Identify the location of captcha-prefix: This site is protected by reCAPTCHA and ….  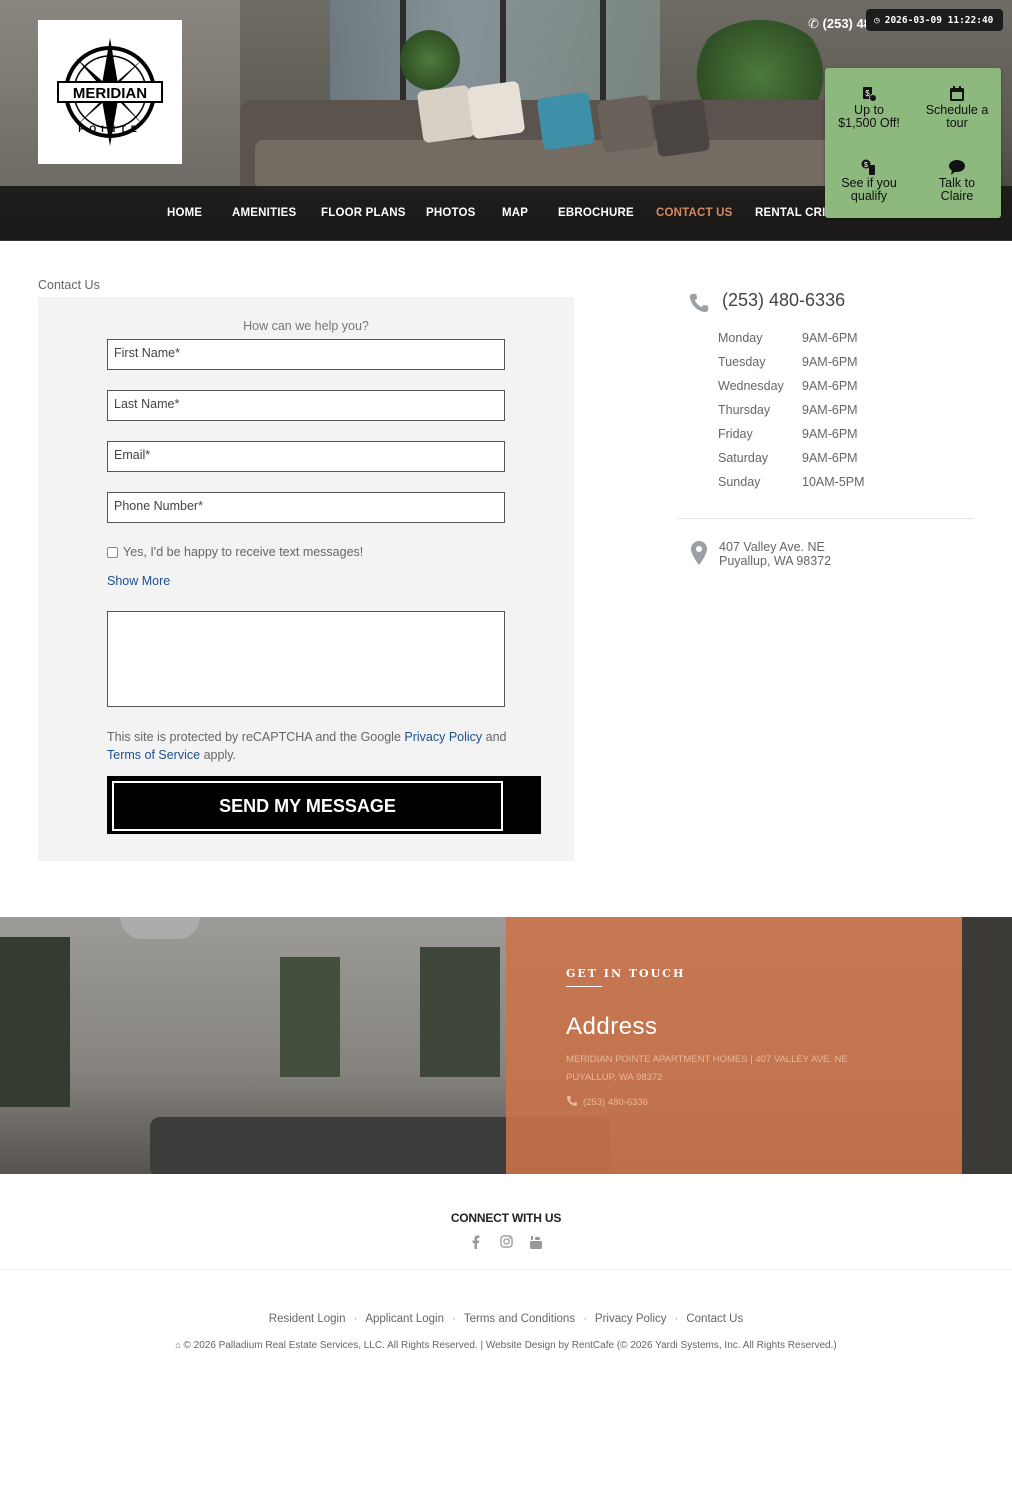
(254, 737).